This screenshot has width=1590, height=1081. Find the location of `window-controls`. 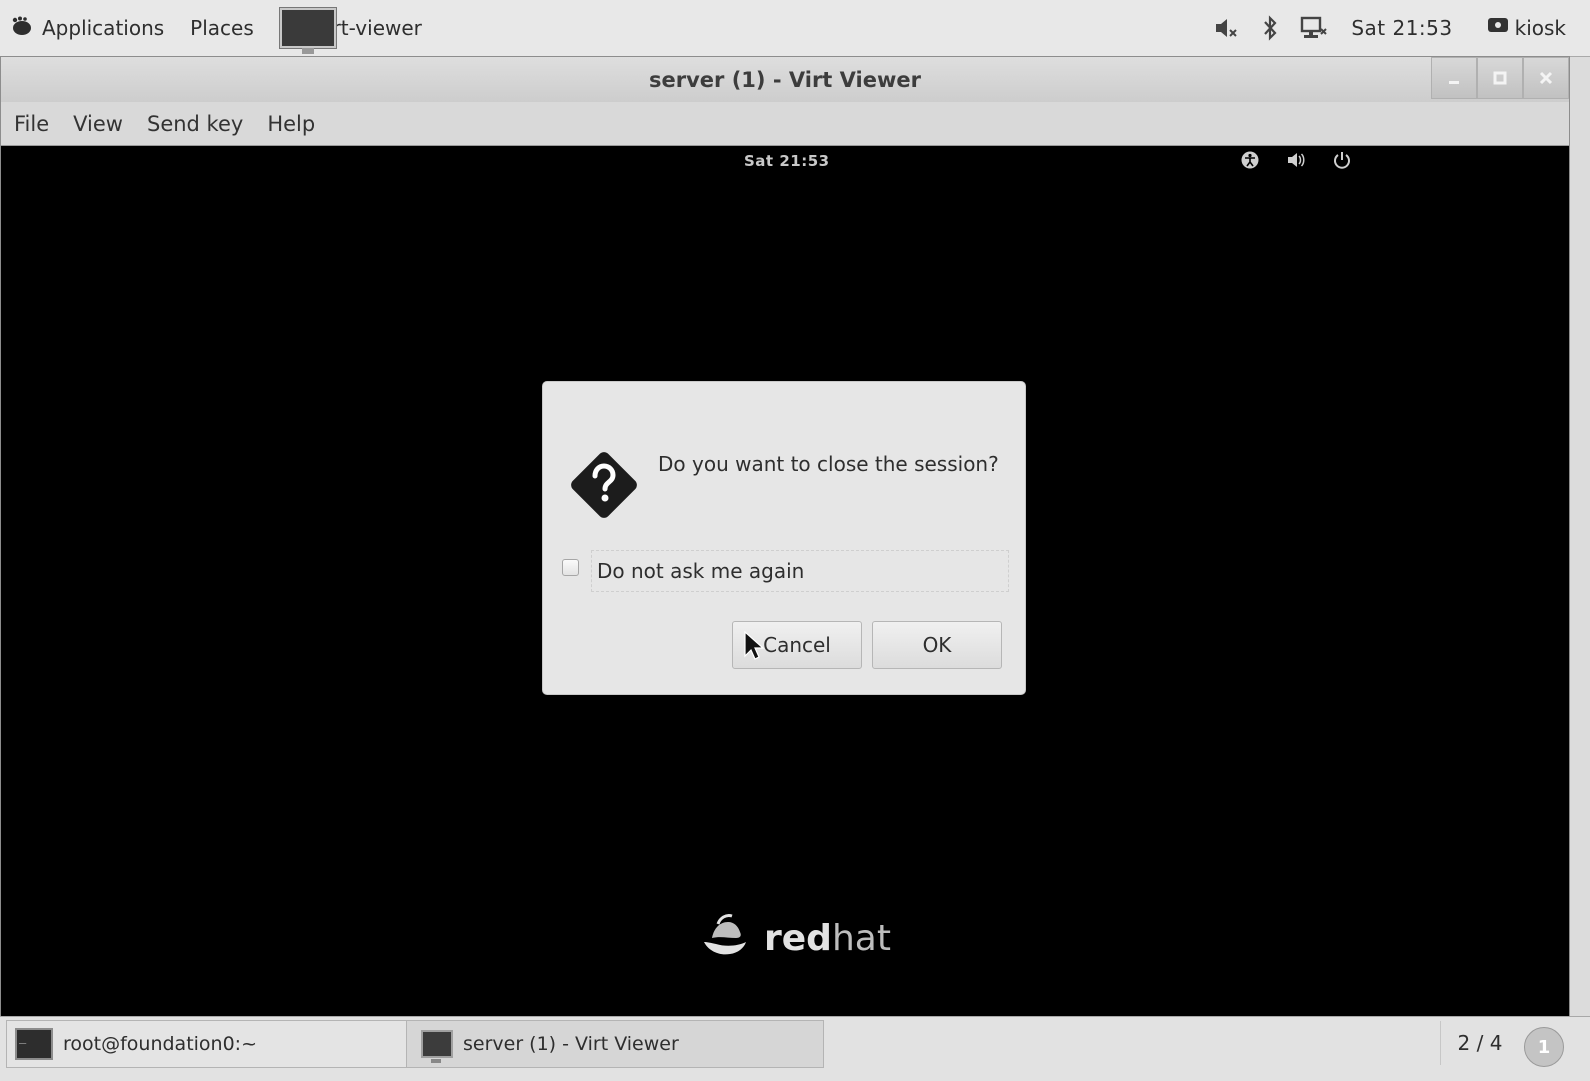

window-controls is located at coordinates (1500, 78).